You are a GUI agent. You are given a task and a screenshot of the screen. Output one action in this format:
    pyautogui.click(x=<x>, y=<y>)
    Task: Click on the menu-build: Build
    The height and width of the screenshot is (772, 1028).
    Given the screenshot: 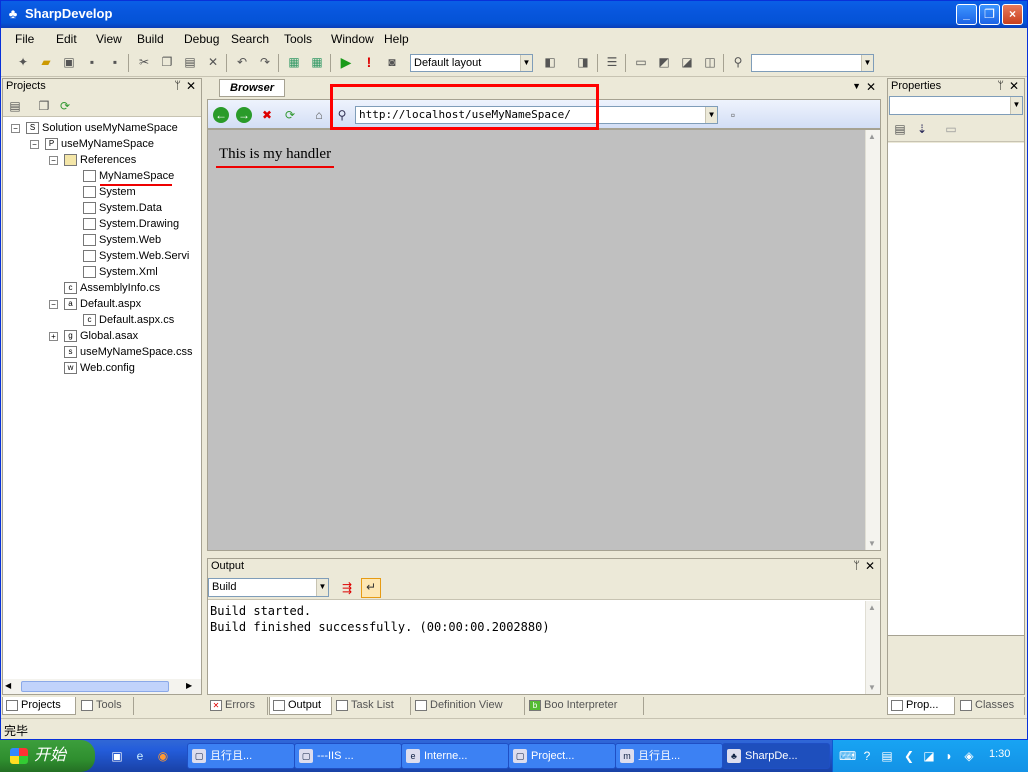 What is the action you would take?
    pyautogui.click(x=150, y=39)
    